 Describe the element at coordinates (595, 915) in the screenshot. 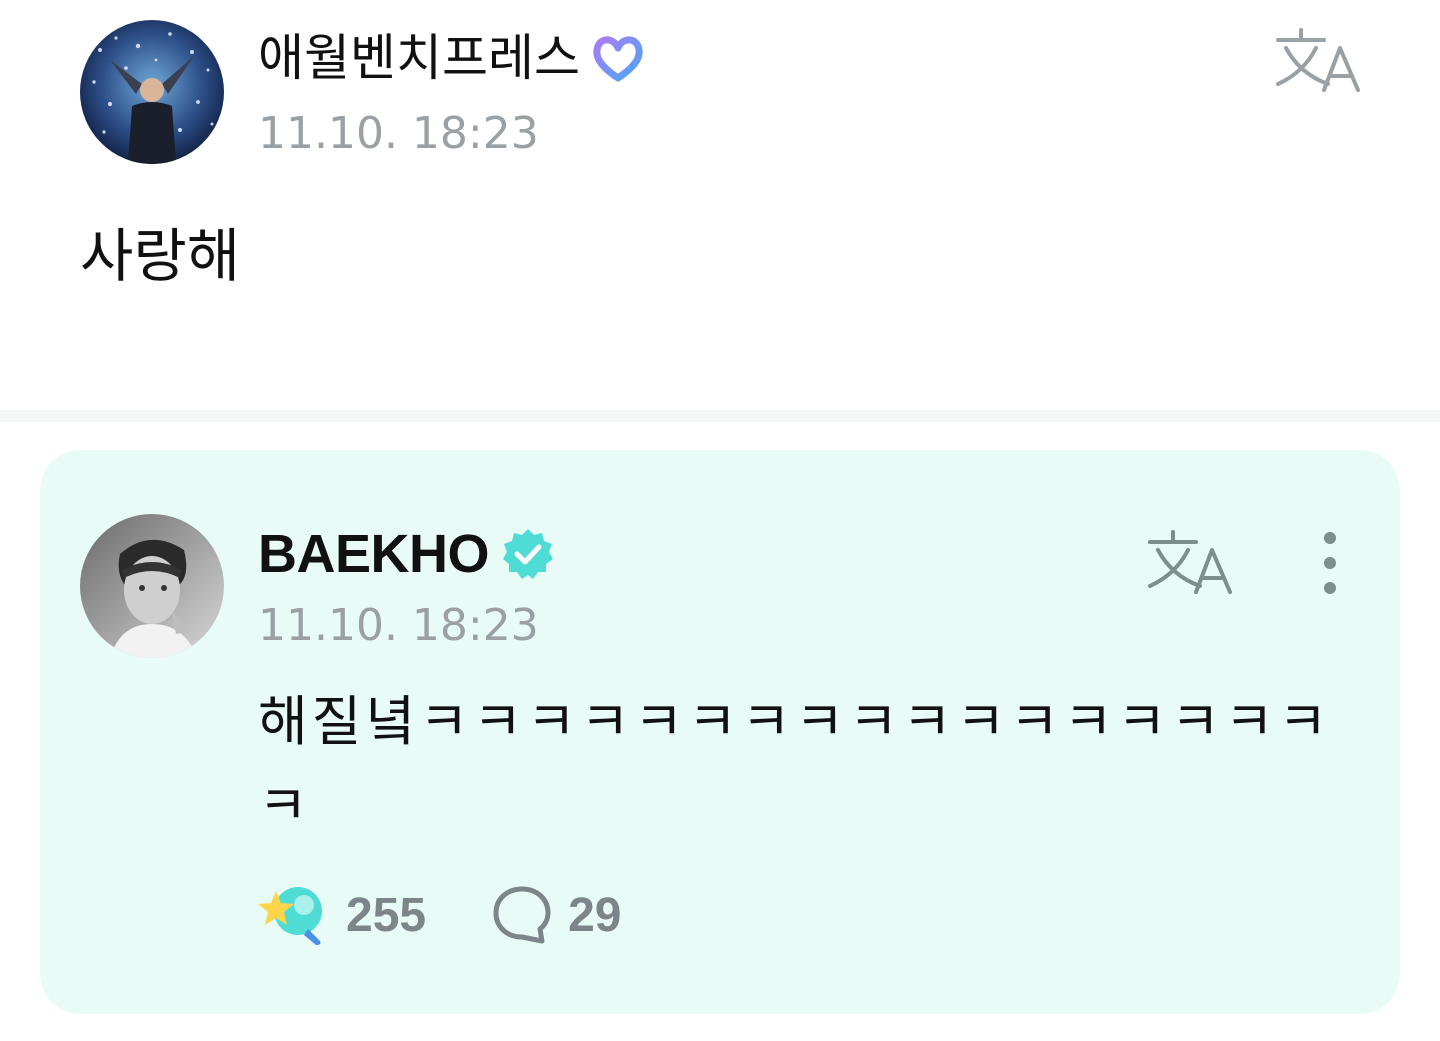

I see `comment-count: 29` at that location.